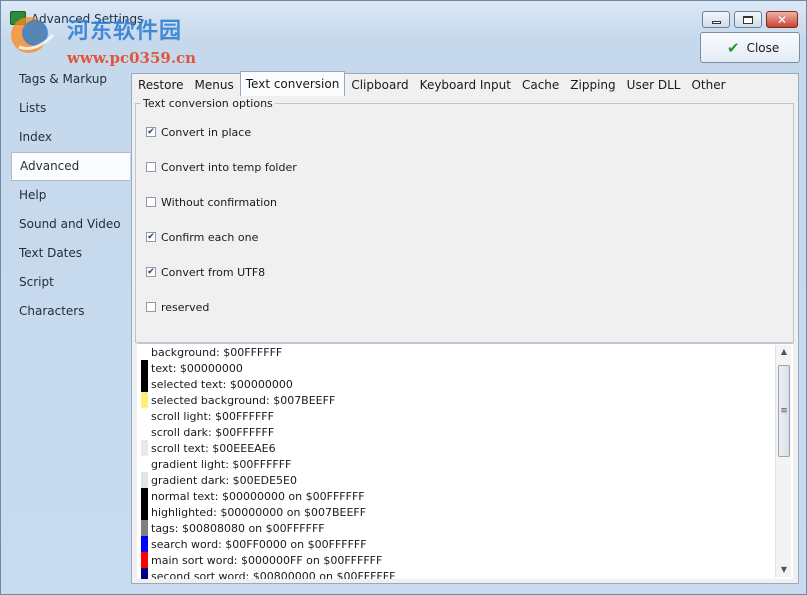 The image size is (807, 595). I want to click on list-item: selected text: $00000000, so click(217, 384).